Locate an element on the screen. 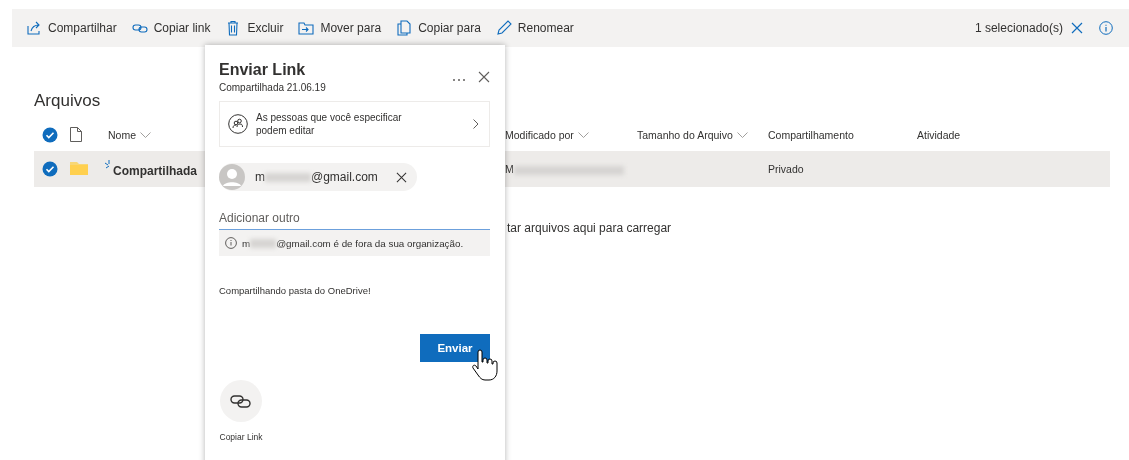 The image size is (1129, 460). file-icon is located at coordinates (76, 134).